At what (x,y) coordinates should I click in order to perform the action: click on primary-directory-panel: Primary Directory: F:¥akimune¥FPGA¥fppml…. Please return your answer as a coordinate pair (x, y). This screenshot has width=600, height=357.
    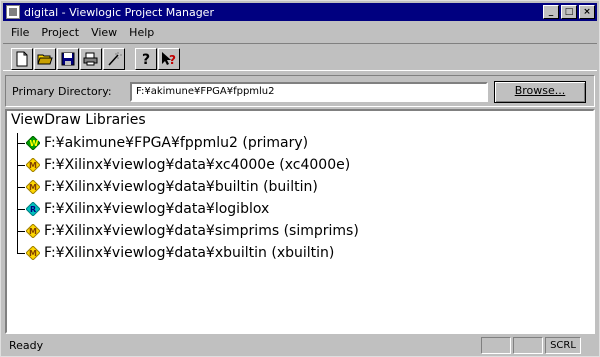
    Looking at the image, I should click on (300, 91).